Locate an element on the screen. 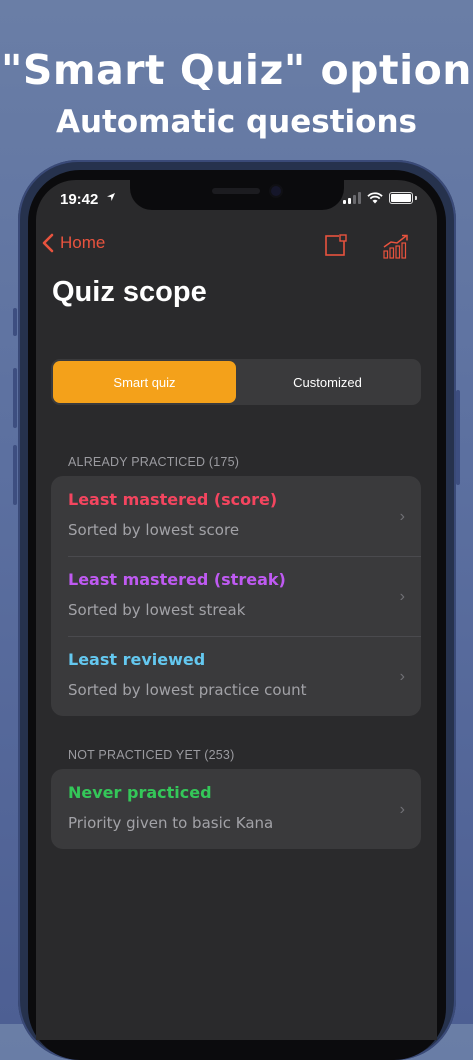 The height and width of the screenshot is (1060, 473). notepad-icon is located at coordinates (336, 245).